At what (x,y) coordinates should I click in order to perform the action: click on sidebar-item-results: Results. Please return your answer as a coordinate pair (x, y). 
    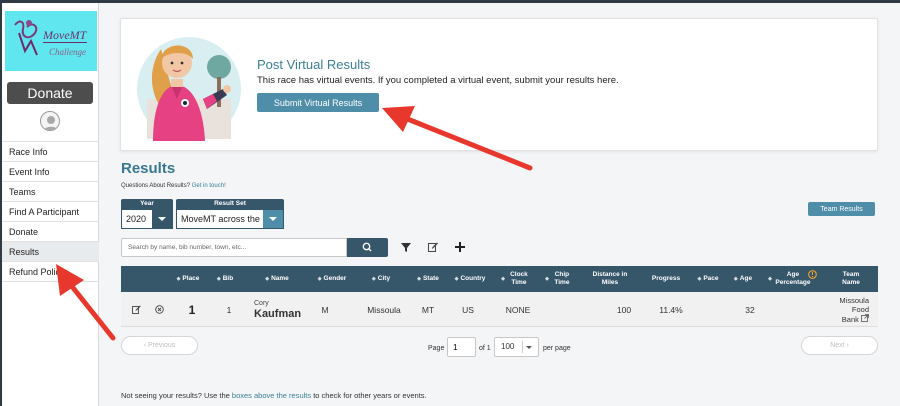
    Looking at the image, I should click on (50, 252).